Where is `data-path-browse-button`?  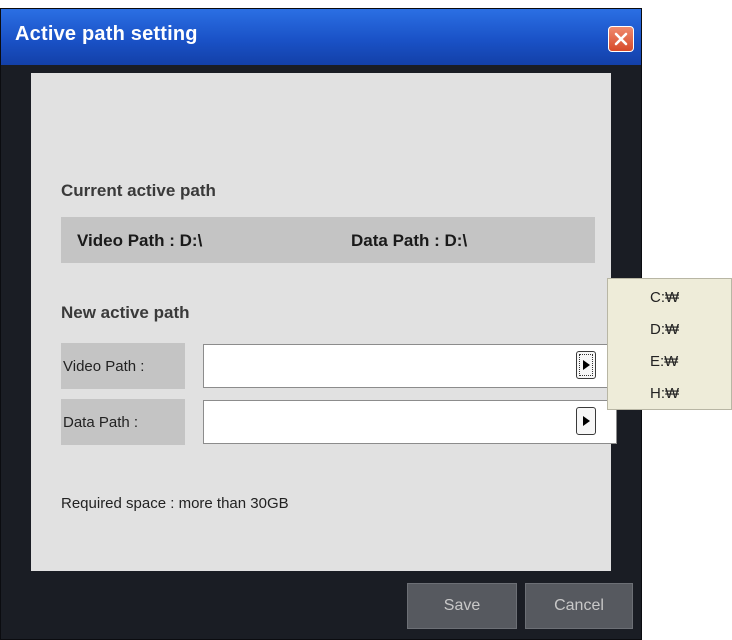
data-path-browse-button is located at coordinates (586, 421).